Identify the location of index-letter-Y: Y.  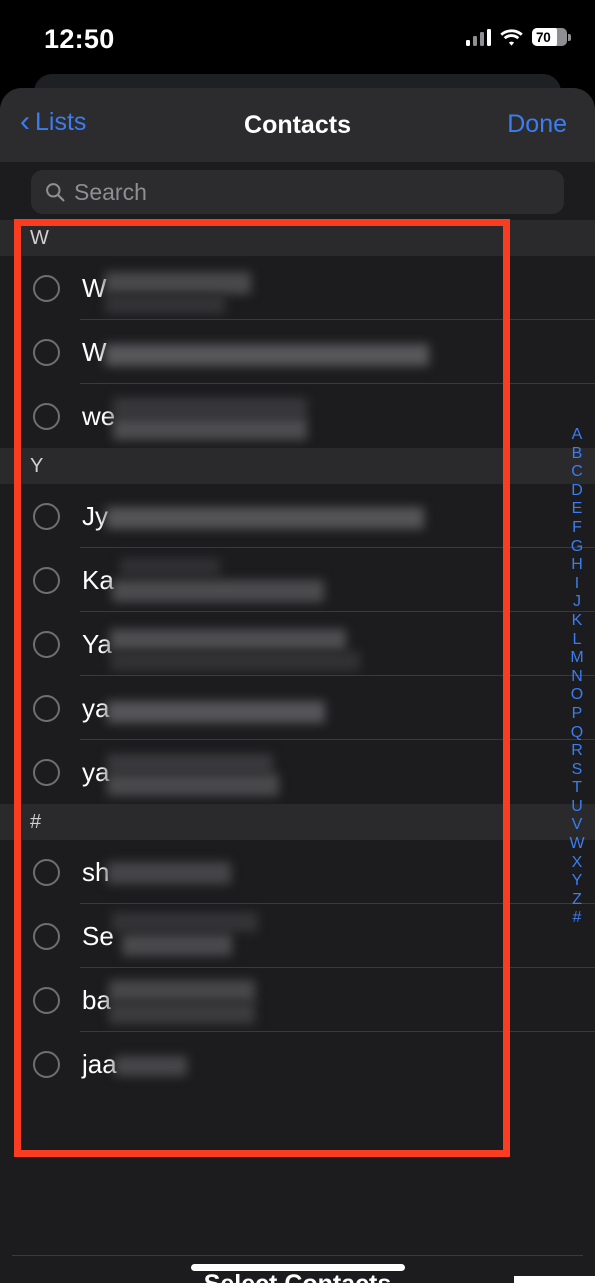
(577, 881).